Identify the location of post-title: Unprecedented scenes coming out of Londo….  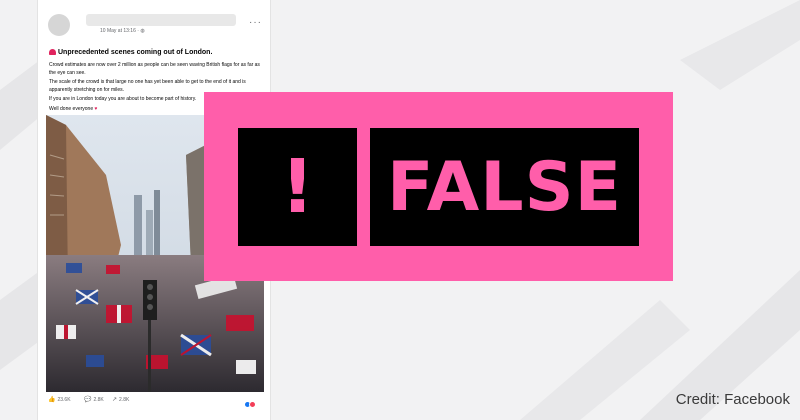
(156, 52).